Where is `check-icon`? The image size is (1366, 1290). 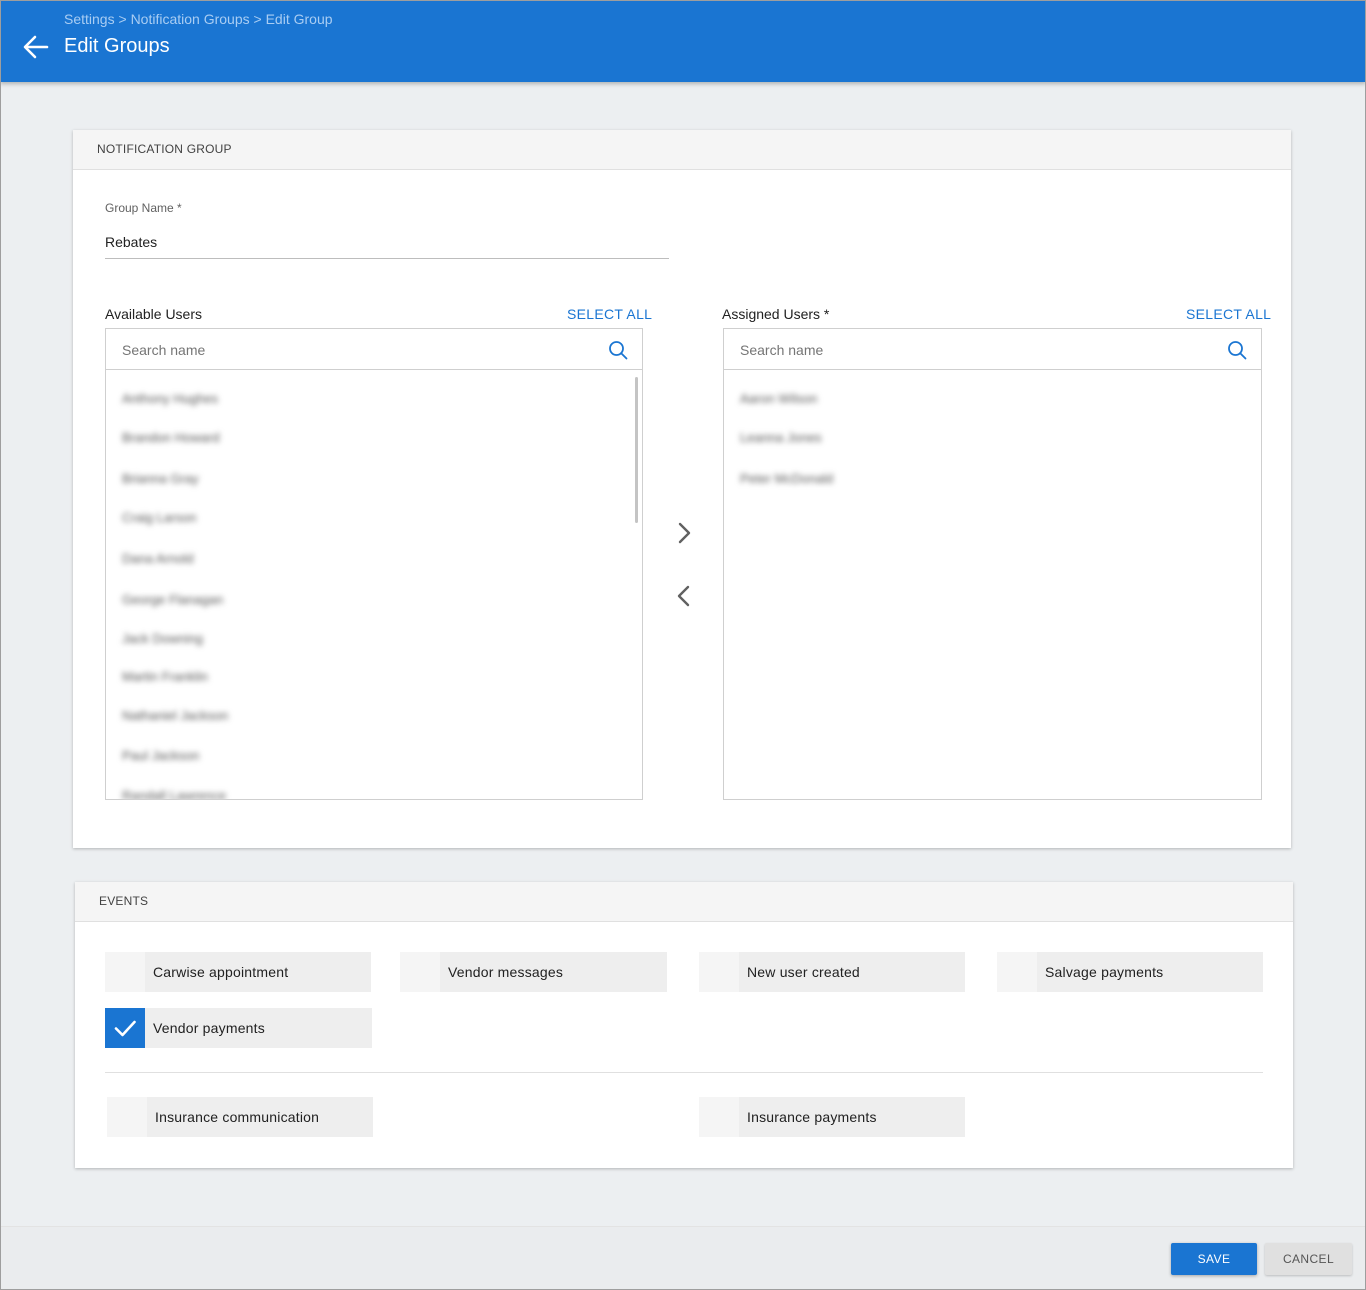
check-icon is located at coordinates (125, 1028).